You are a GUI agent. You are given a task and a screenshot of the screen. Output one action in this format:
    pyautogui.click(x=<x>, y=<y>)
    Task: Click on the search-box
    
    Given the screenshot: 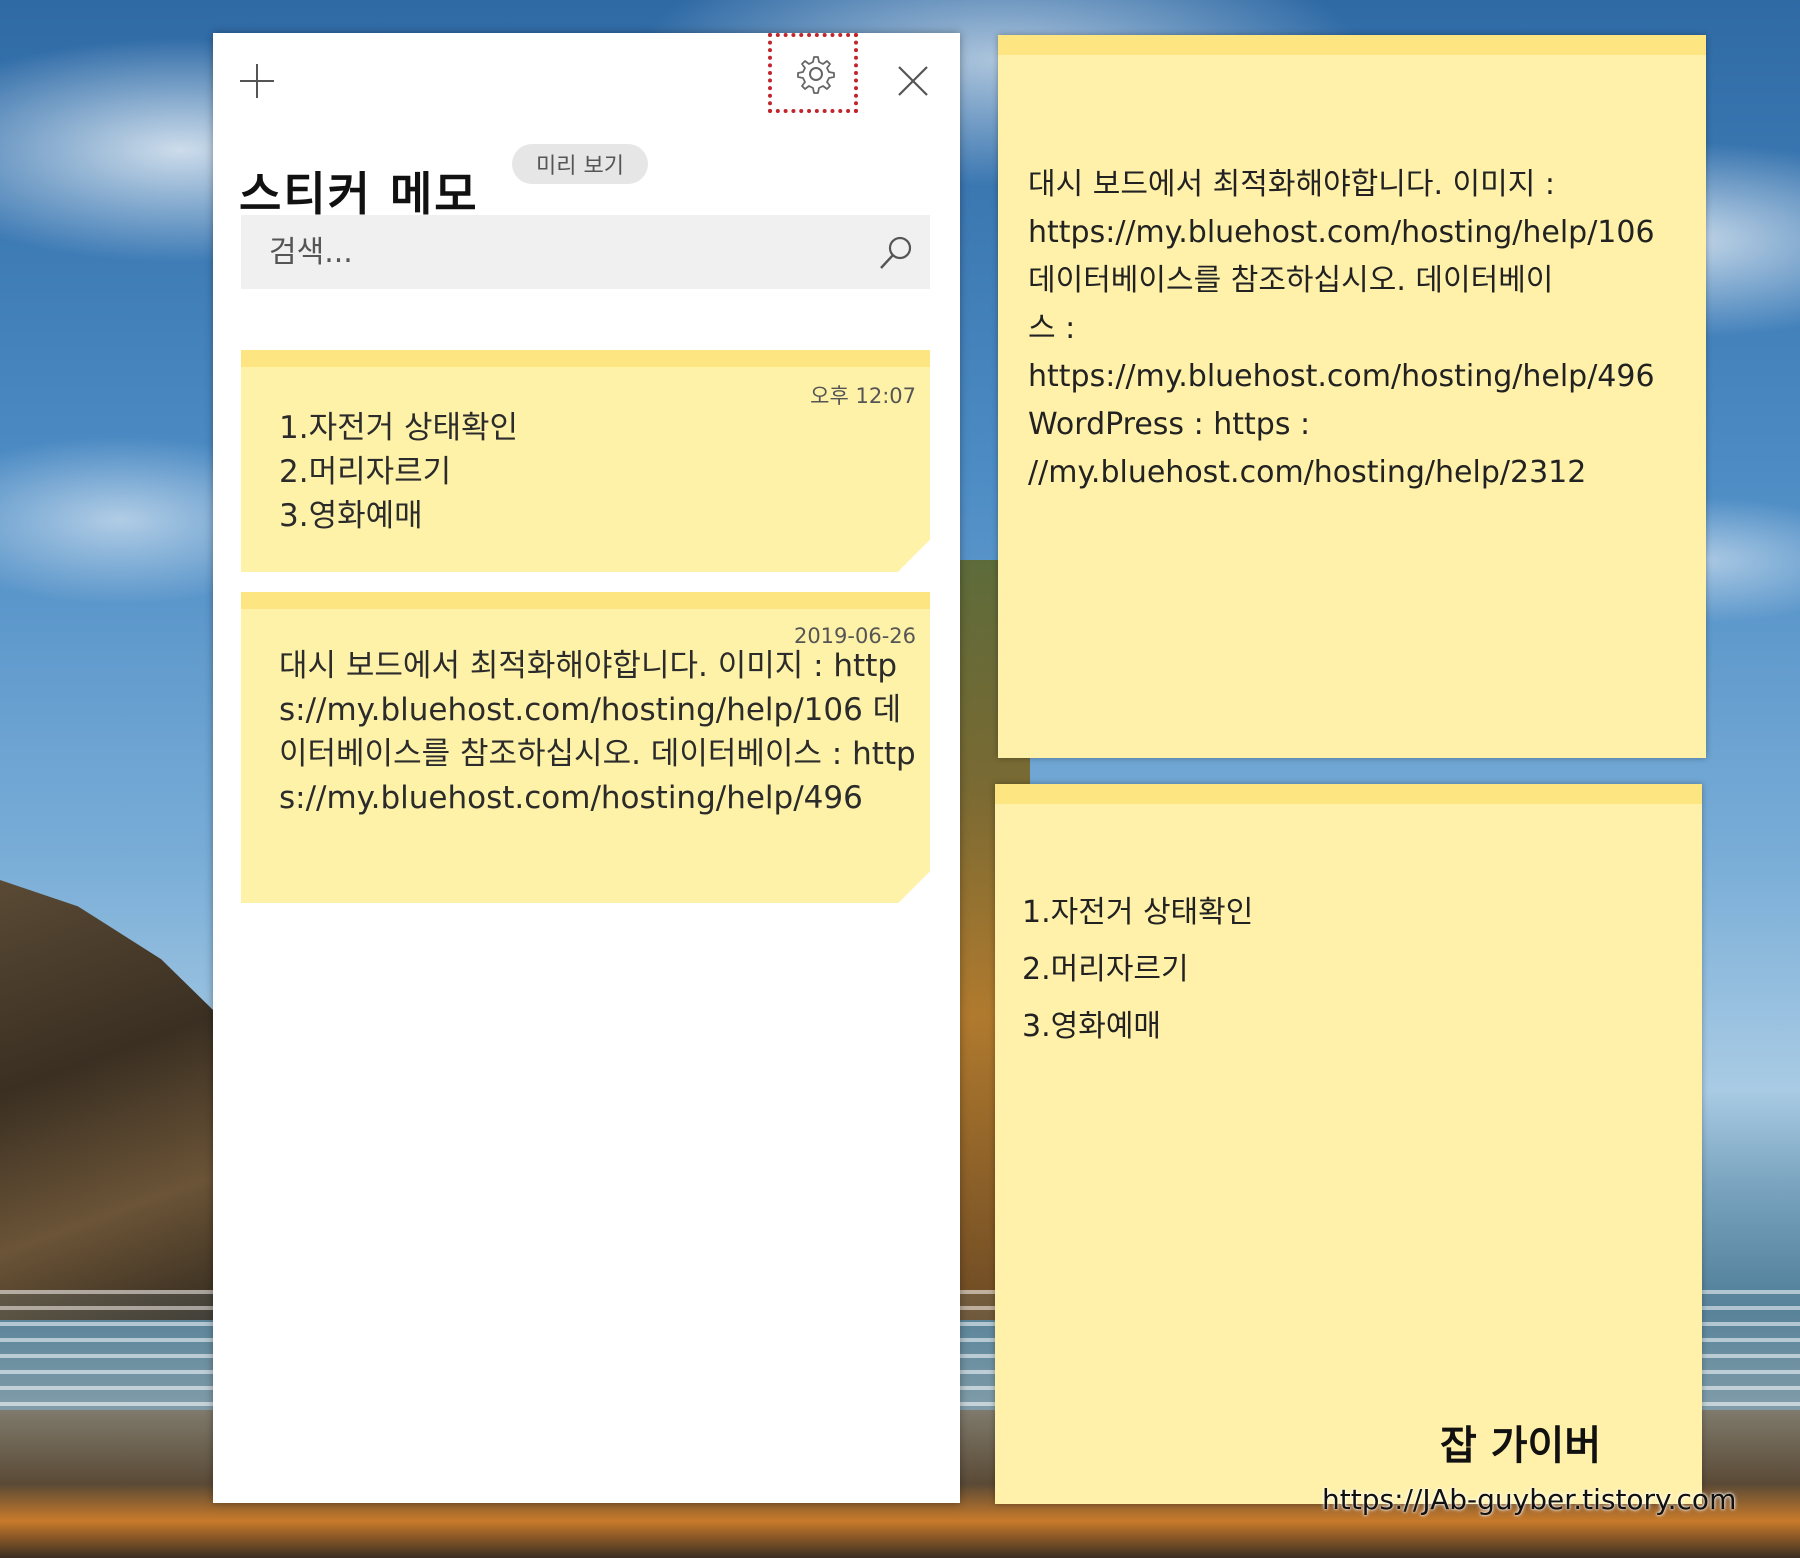 What is the action you would take?
    pyautogui.click(x=585, y=252)
    